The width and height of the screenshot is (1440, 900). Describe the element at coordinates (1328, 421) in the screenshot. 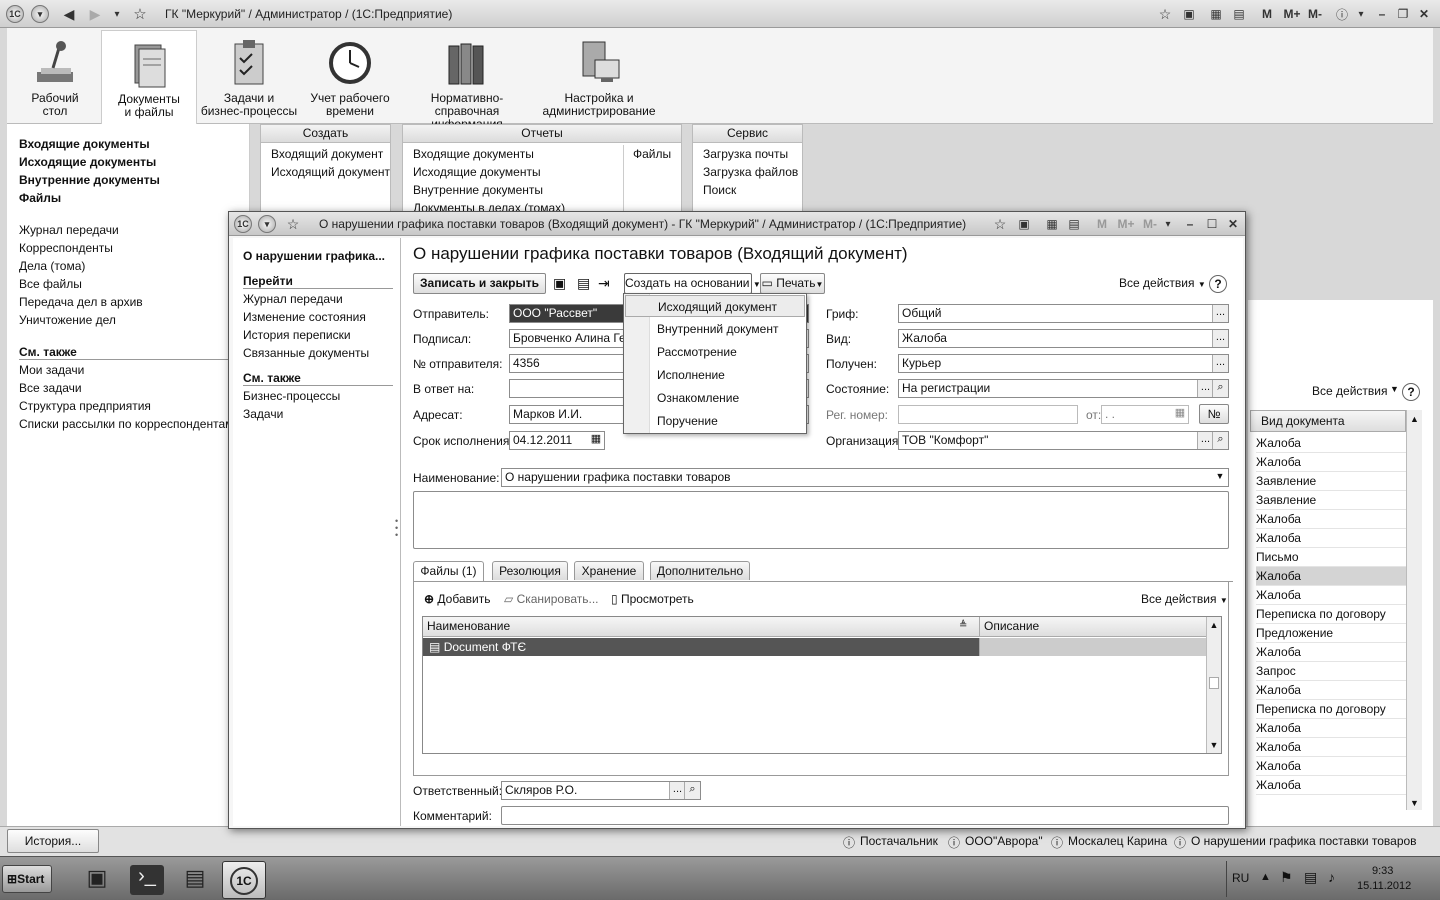

I see `bg-column-header: Вид документа` at that location.